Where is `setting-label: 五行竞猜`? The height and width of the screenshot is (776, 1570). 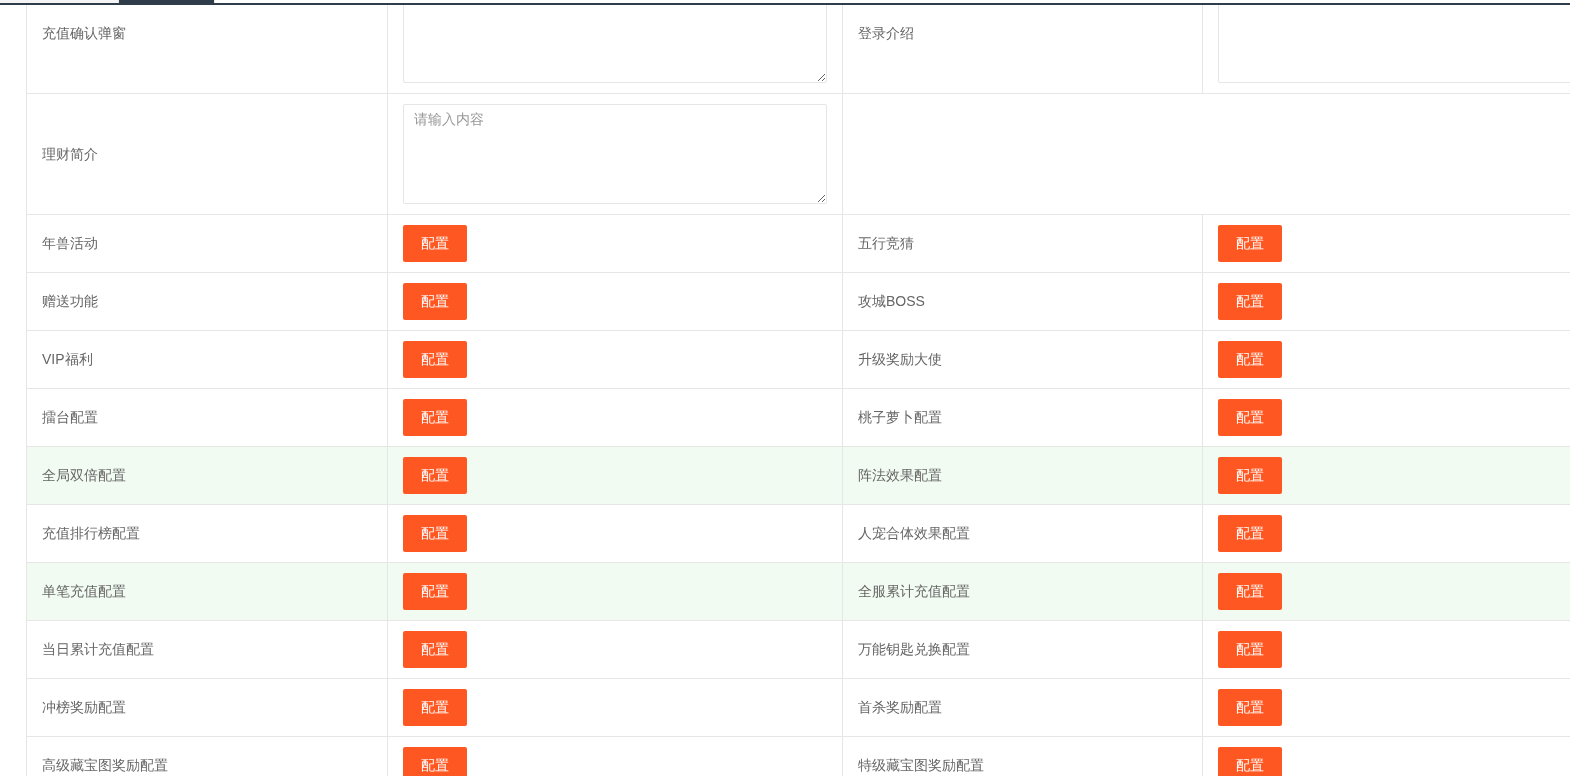 setting-label: 五行竞猜 is located at coordinates (886, 243).